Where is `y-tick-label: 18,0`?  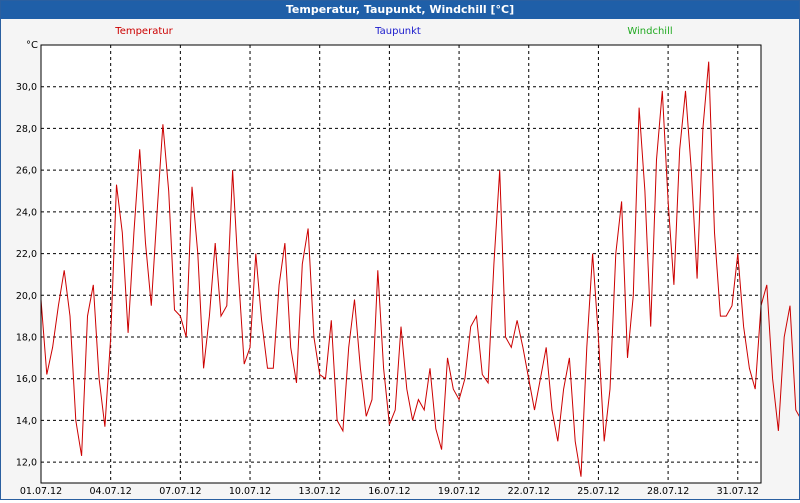
y-tick-label: 18,0 is located at coordinates (26, 338).